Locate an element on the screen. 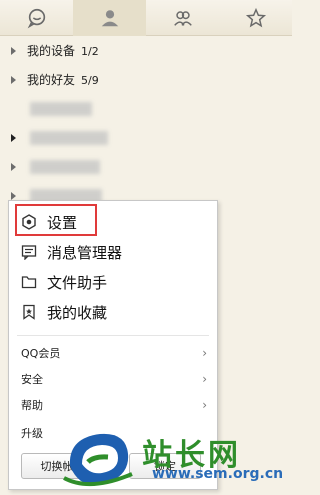 This screenshot has height=495, width=320. group-icon is located at coordinates (182, 18).